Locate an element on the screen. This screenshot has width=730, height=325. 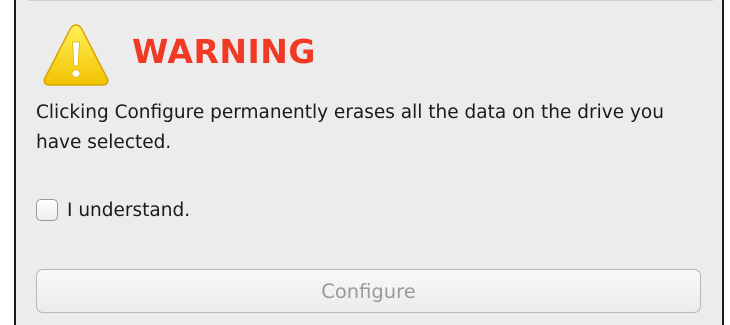
understand-checkbox-label: I understand. is located at coordinates (128, 210).